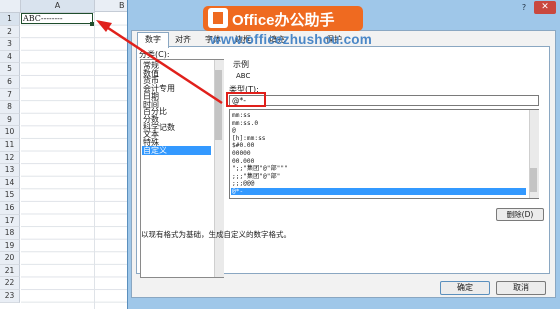 The width and height of the screenshot is (560, 309). Describe the element at coordinates (243, 145) in the screenshot. I see `format-item: $#0.00` at that location.